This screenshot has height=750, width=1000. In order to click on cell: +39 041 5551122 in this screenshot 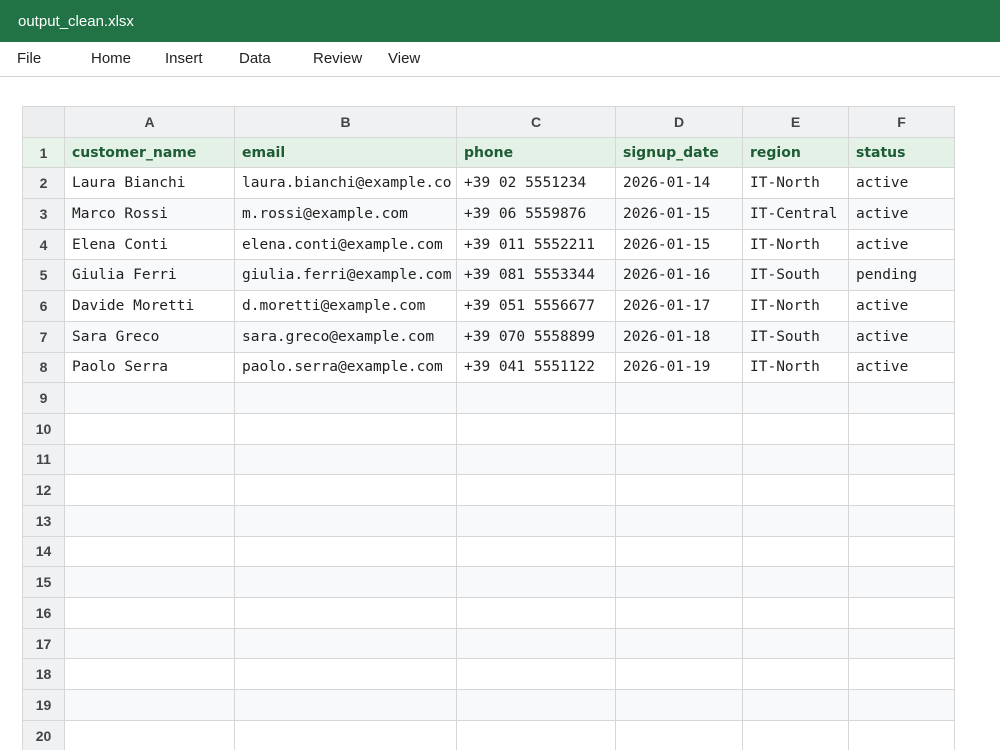, I will do `click(536, 367)`.